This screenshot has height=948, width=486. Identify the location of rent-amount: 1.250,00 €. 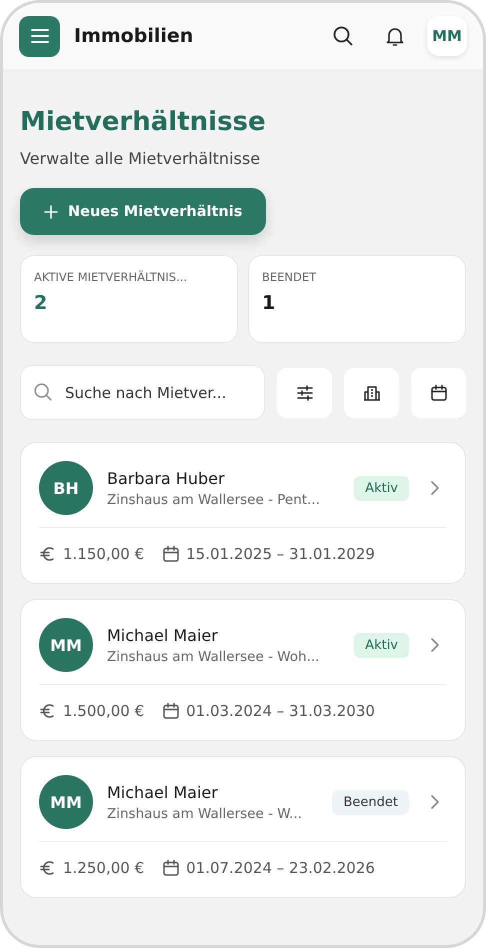
(103, 868).